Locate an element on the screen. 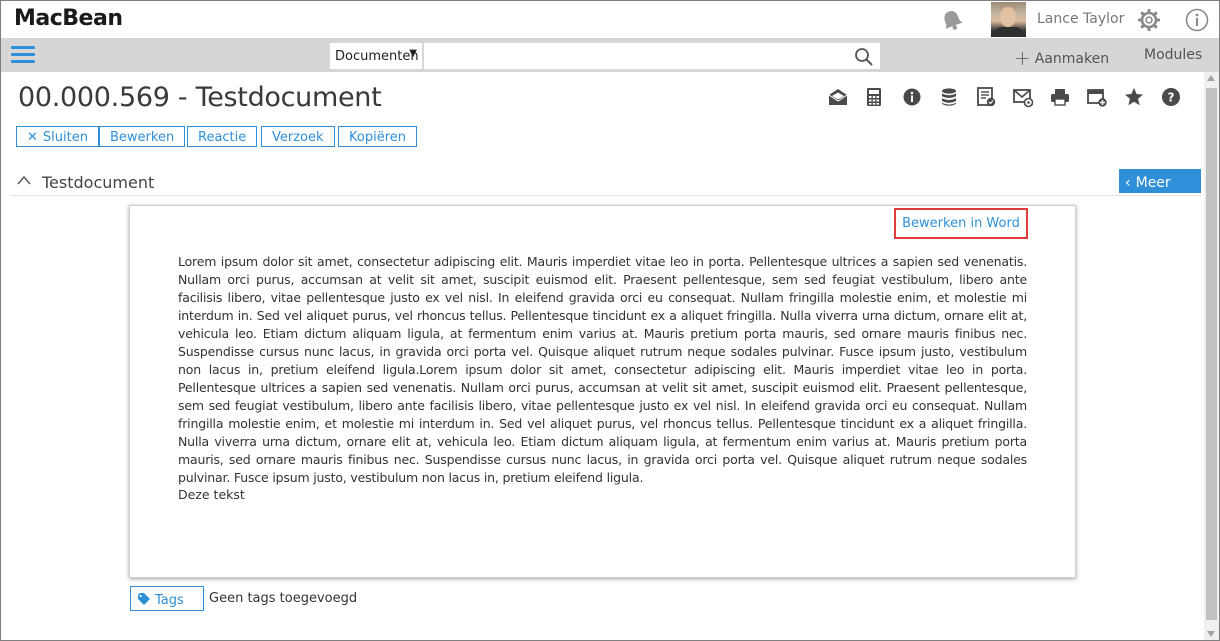  avatar is located at coordinates (1008, 19).